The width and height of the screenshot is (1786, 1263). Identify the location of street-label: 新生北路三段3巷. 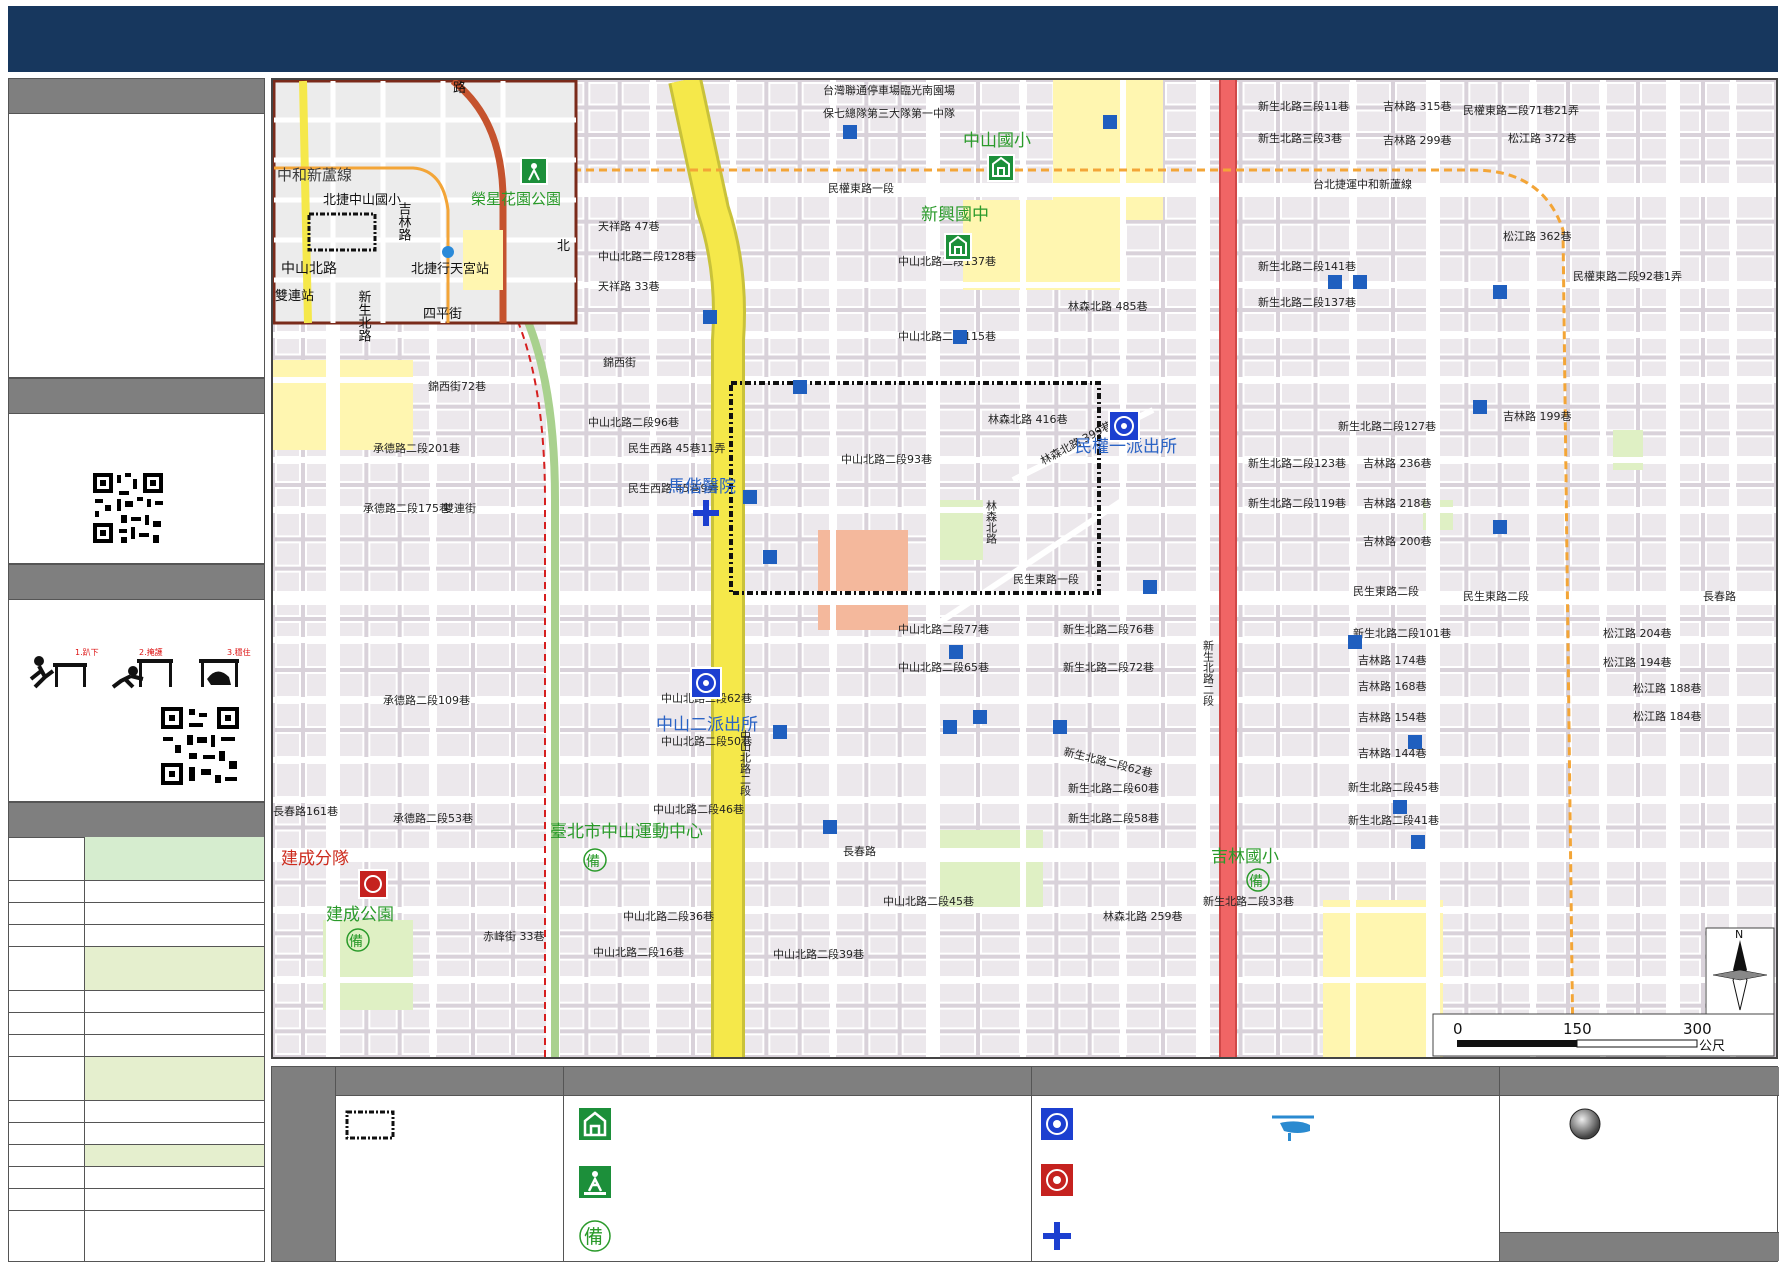
(1300, 138).